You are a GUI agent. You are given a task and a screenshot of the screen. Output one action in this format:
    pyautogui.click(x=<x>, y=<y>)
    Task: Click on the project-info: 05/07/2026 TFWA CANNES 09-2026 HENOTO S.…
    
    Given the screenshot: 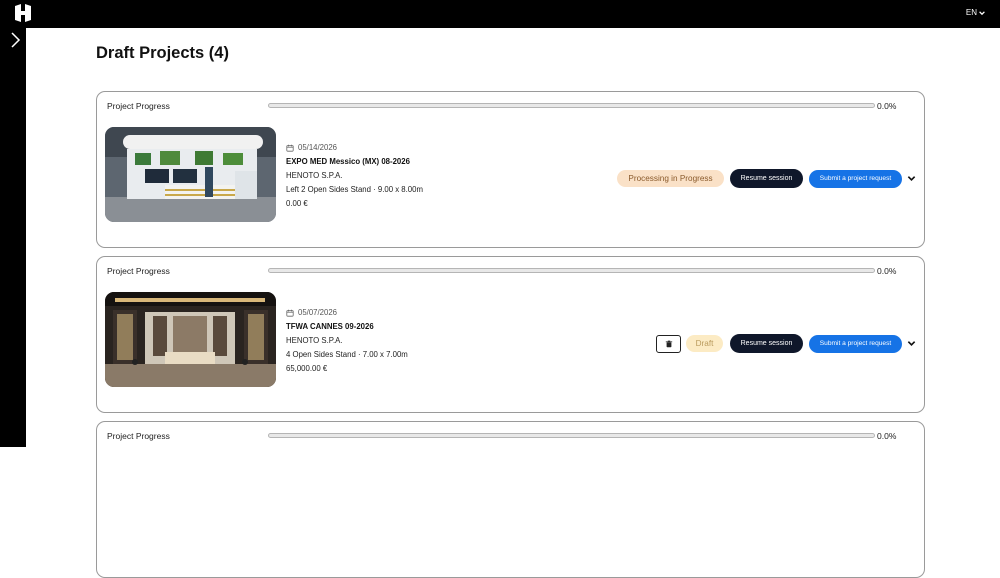 What is the action you would take?
    pyautogui.click(x=347, y=341)
    